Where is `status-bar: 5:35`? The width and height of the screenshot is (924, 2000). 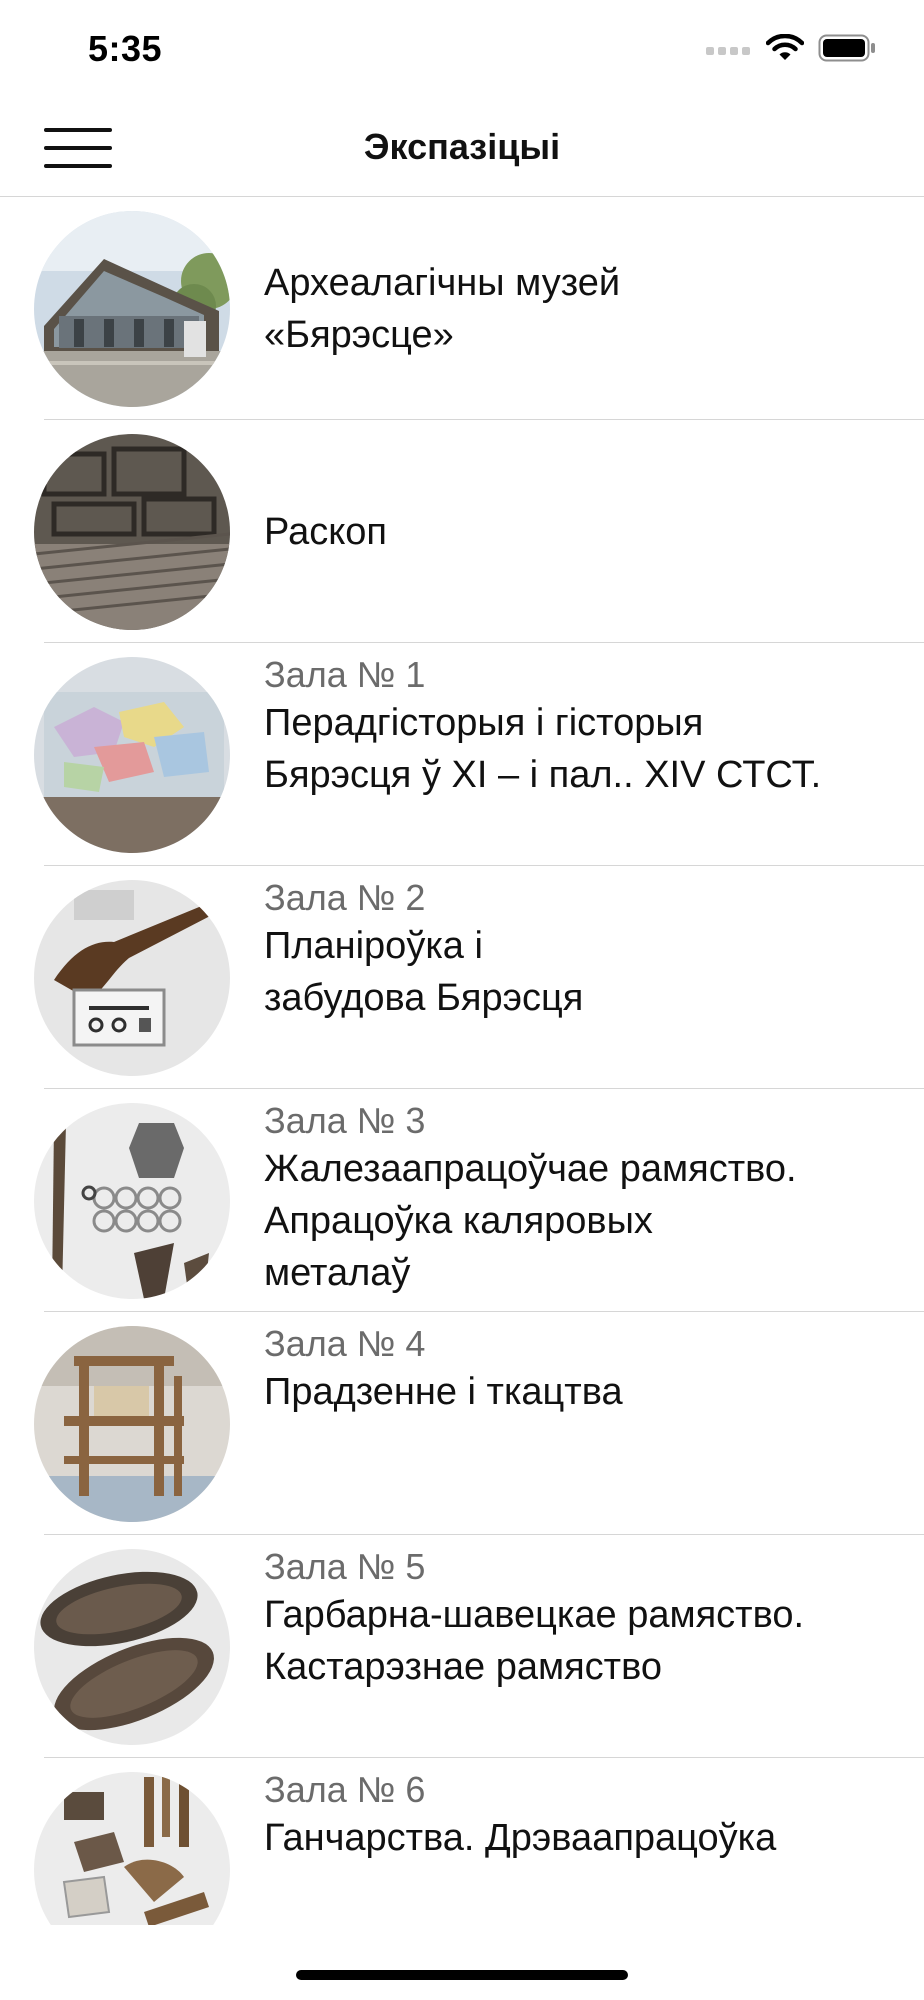
status-bar: 5:35 is located at coordinates (462, 50).